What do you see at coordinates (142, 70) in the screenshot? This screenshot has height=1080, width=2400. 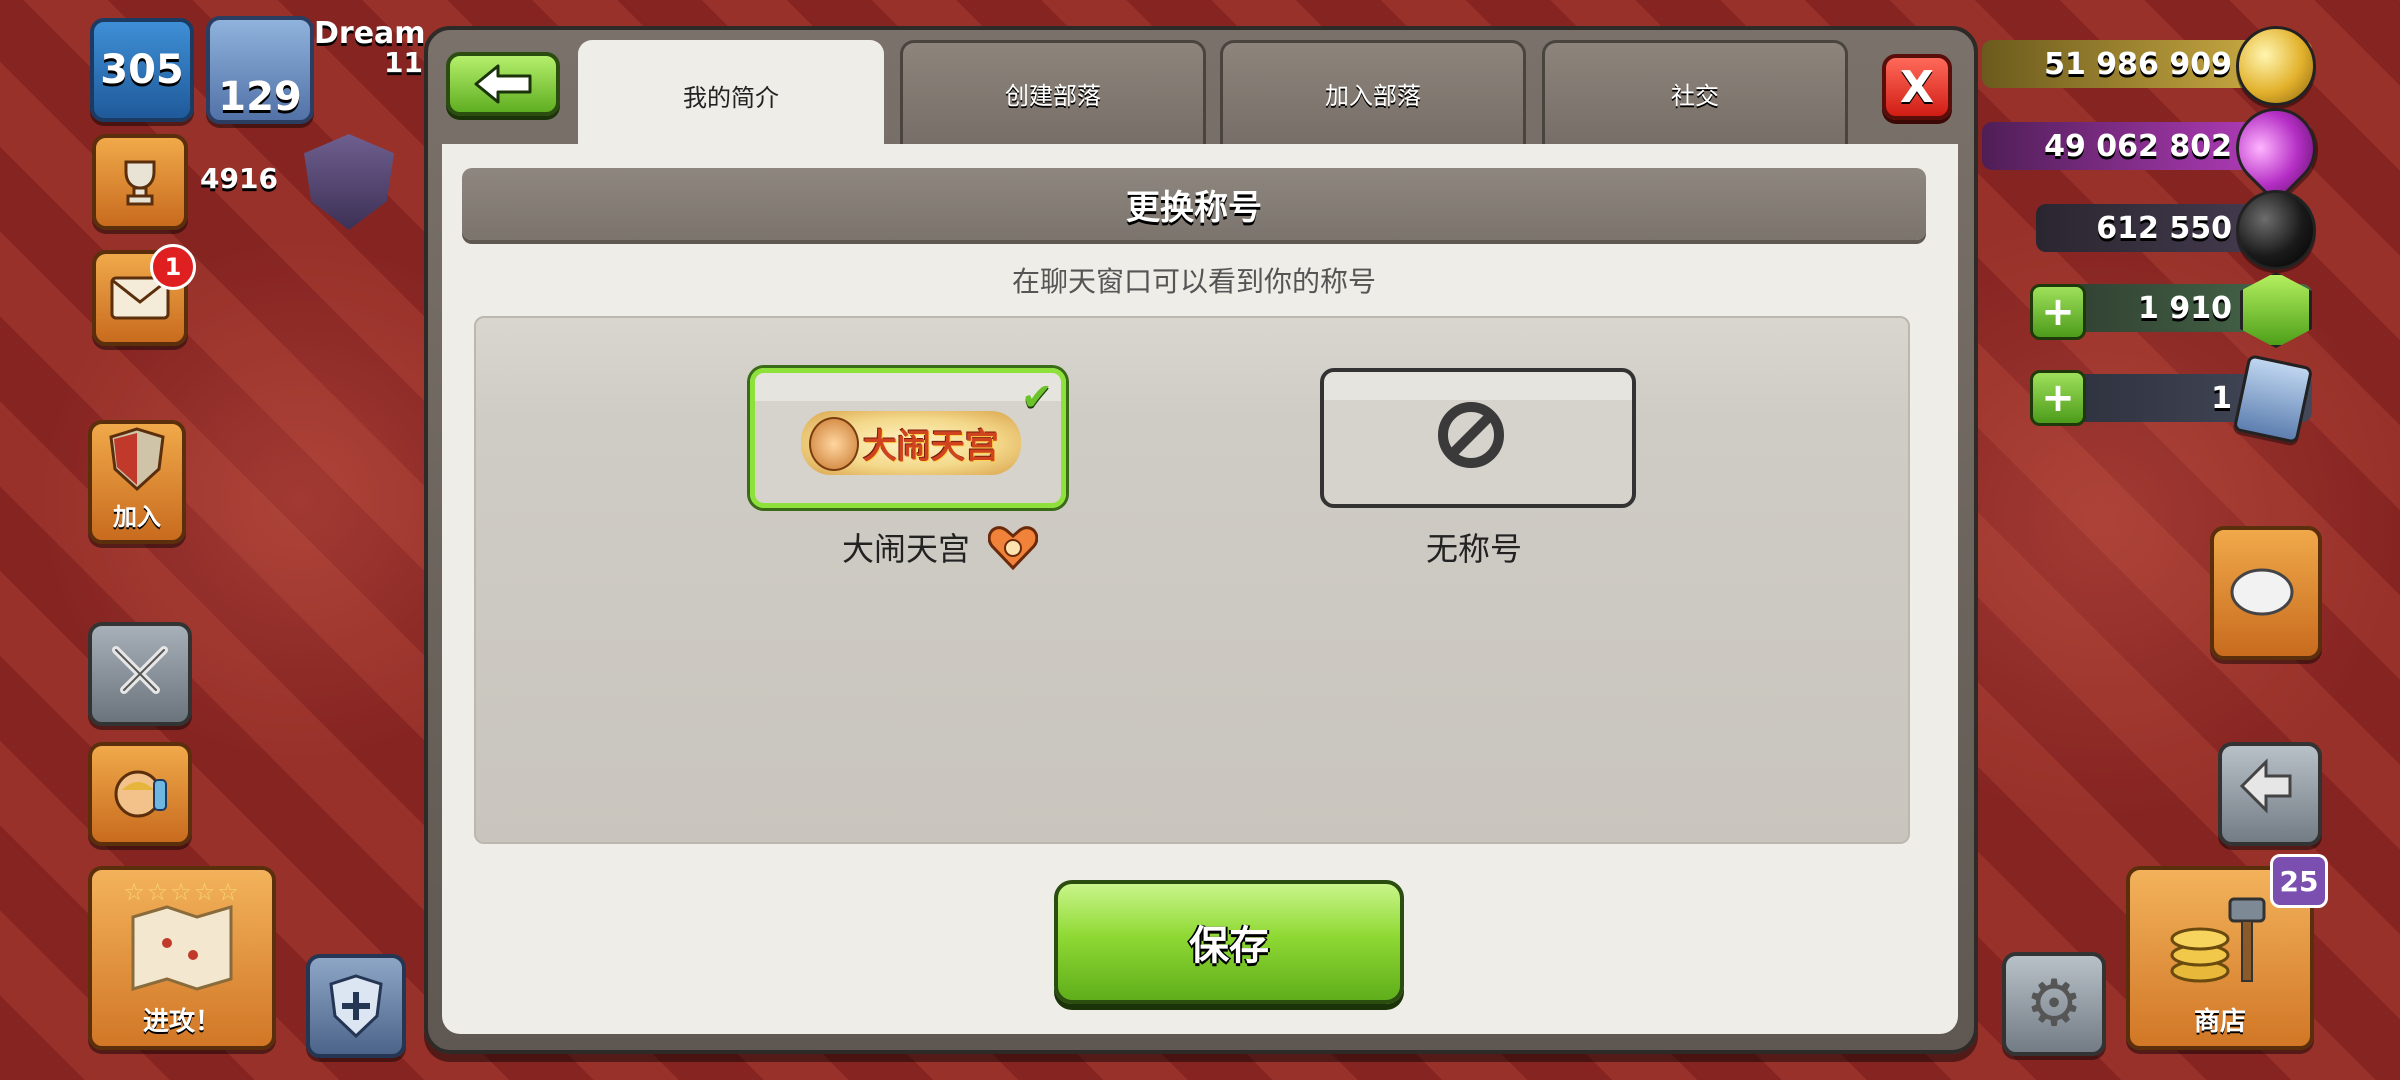 I see `player-level-badge: 305` at bounding box center [142, 70].